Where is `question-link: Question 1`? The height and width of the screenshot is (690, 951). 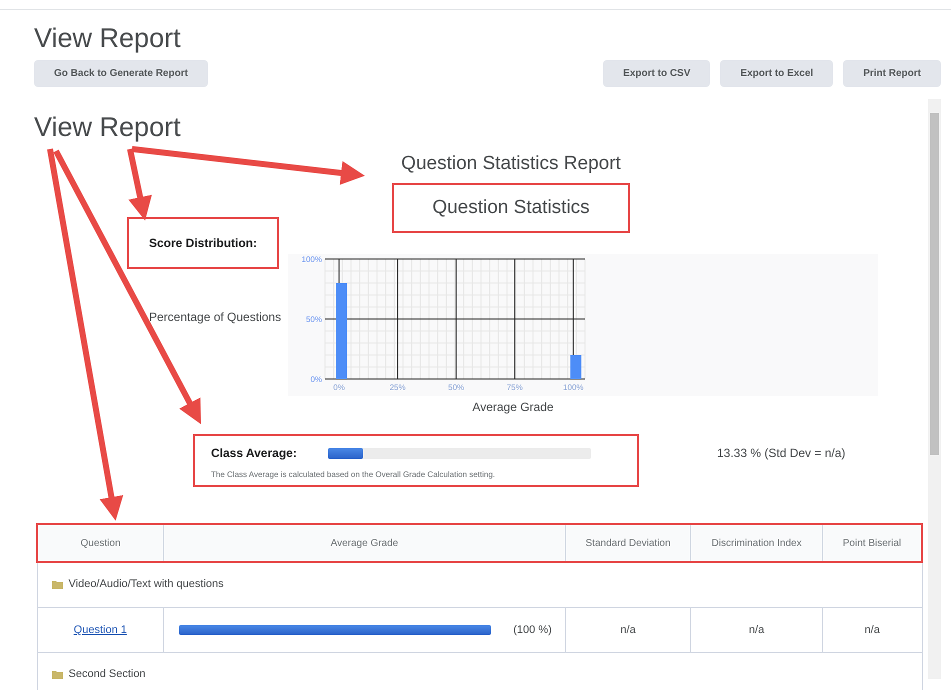
question-link: Question 1 is located at coordinates (100, 630).